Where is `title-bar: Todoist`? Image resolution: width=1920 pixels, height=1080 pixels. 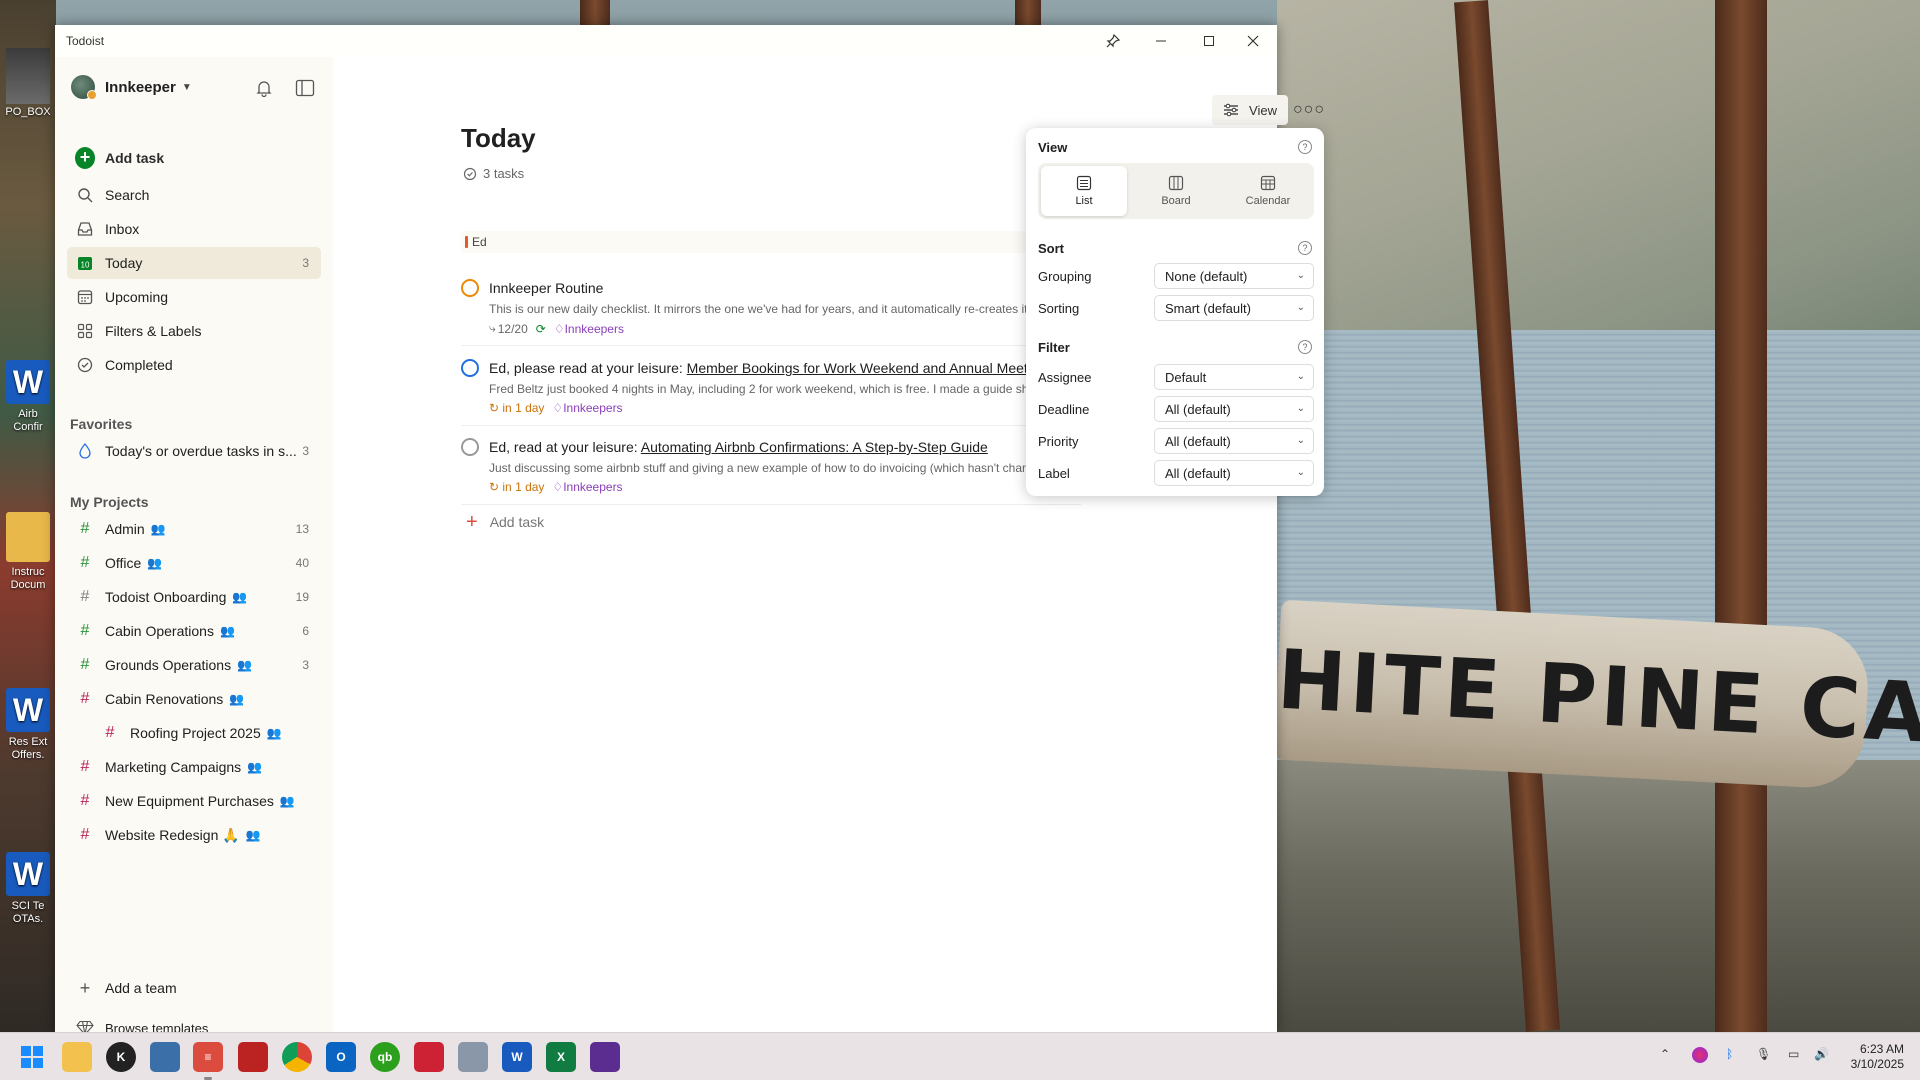 title-bar: Todoist is located at coordinates (666, 41).